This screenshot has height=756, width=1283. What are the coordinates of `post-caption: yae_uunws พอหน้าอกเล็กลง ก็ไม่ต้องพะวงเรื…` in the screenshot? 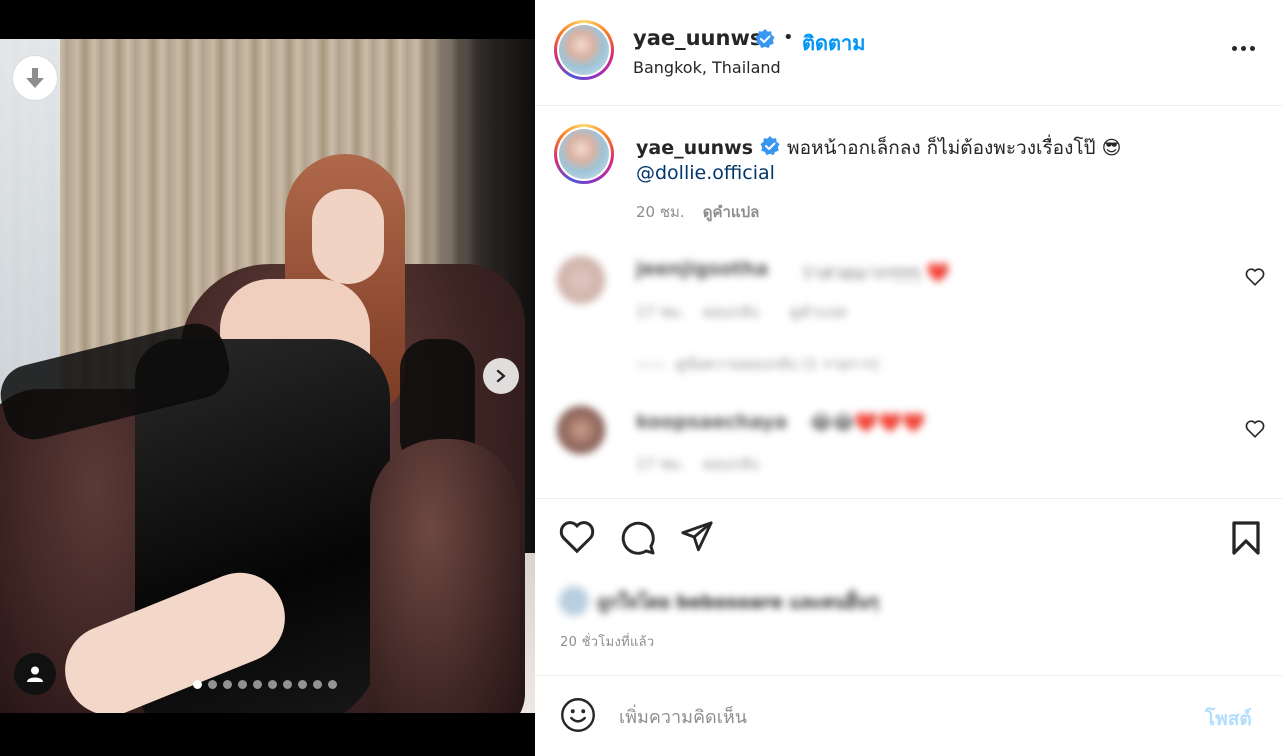 It's located at (909, 171).